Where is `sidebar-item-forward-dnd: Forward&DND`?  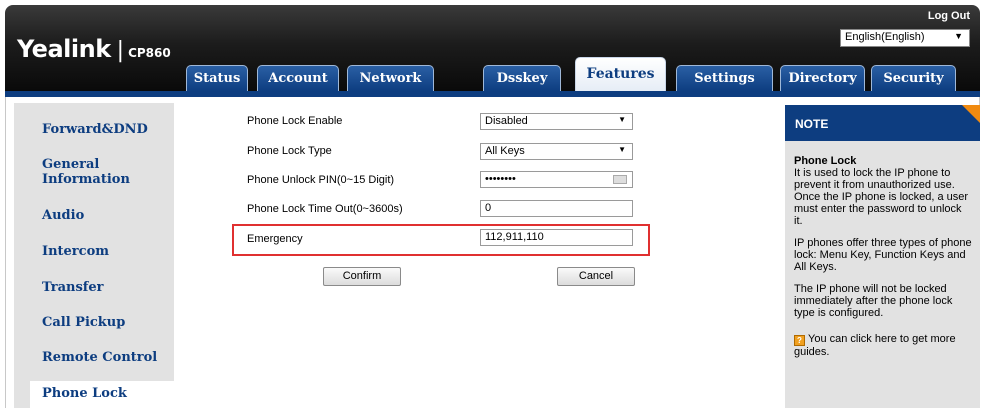 sidebar-item-forward-dnd: Forward&DND is located at coordinates (95, 129).